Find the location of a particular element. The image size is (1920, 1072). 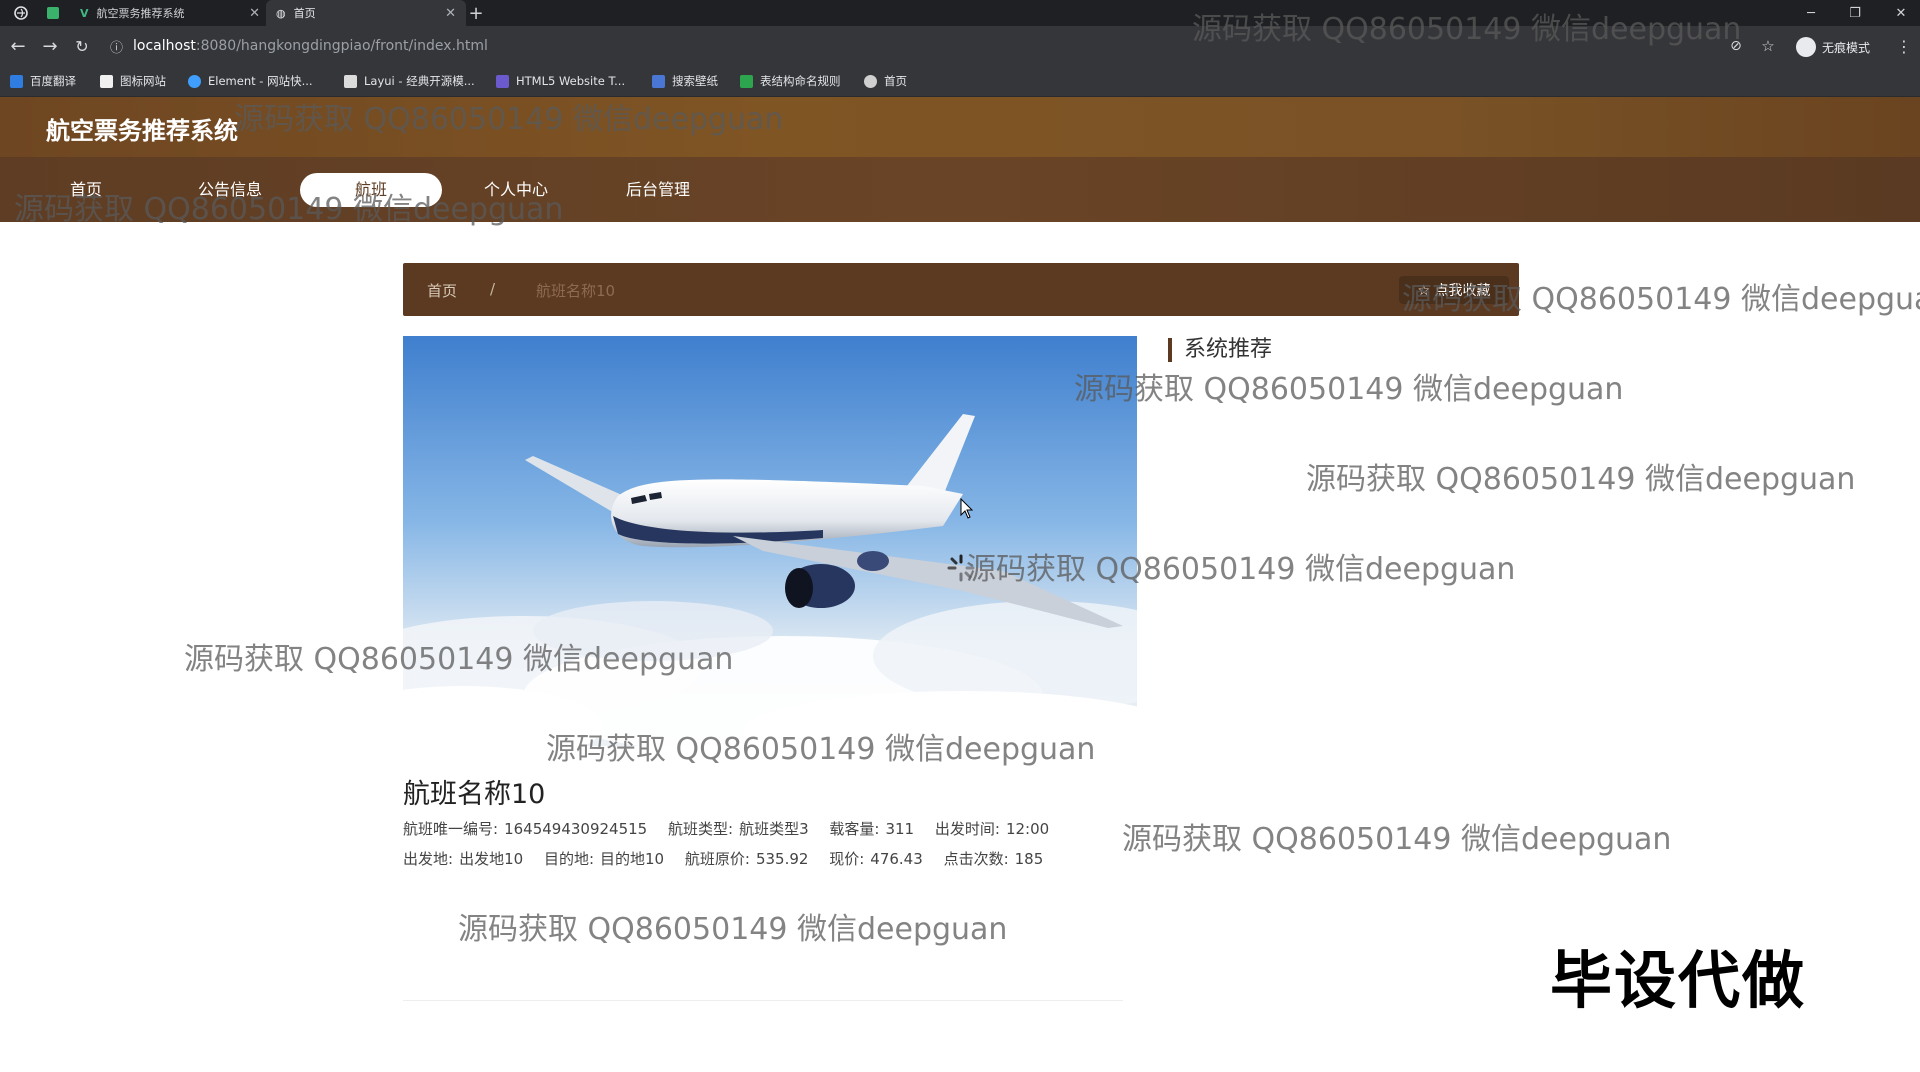

translate-icon is located at coordinates (16, 81).